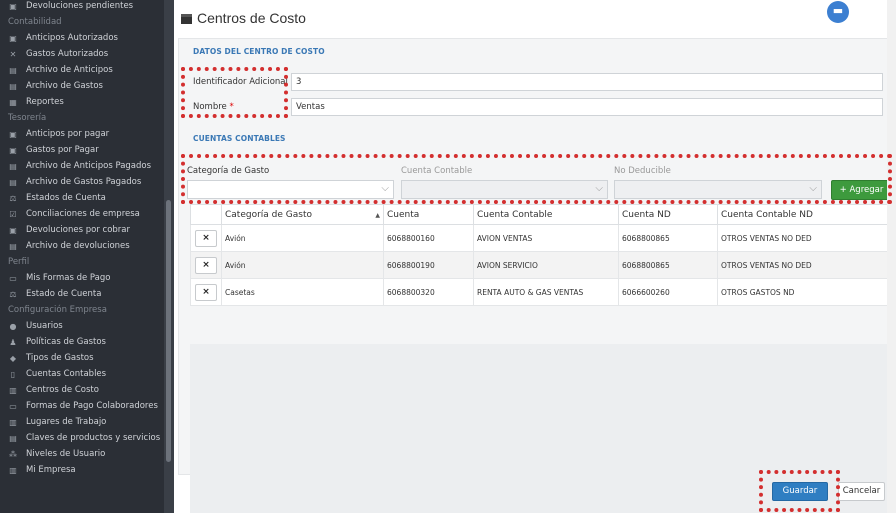 This screenshot has height=513, width=896. Describe the element at coordinates (861, 190) in the screenshot. I see `add-button: + Agregar` at that location.